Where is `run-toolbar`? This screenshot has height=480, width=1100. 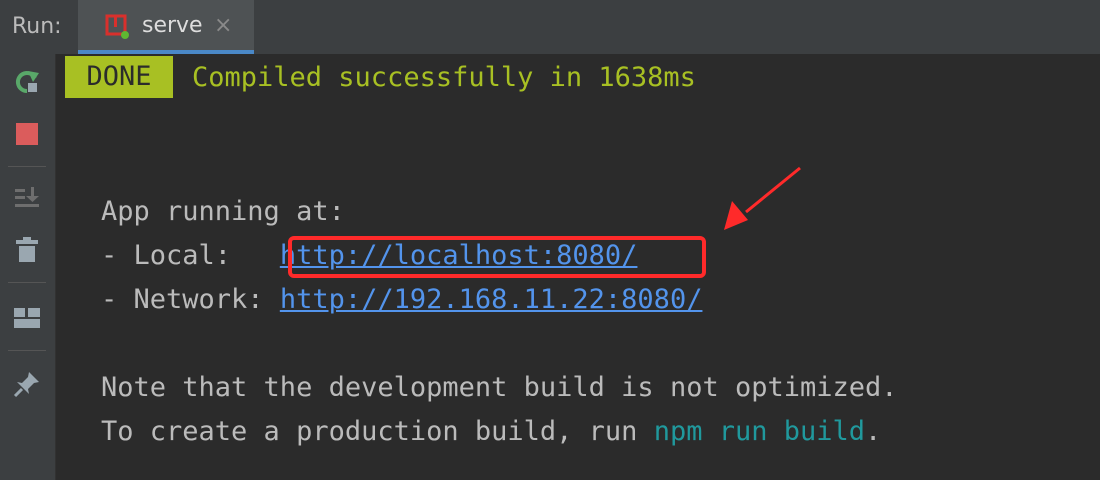
run-toolbar is located at coordinates (28, 267).